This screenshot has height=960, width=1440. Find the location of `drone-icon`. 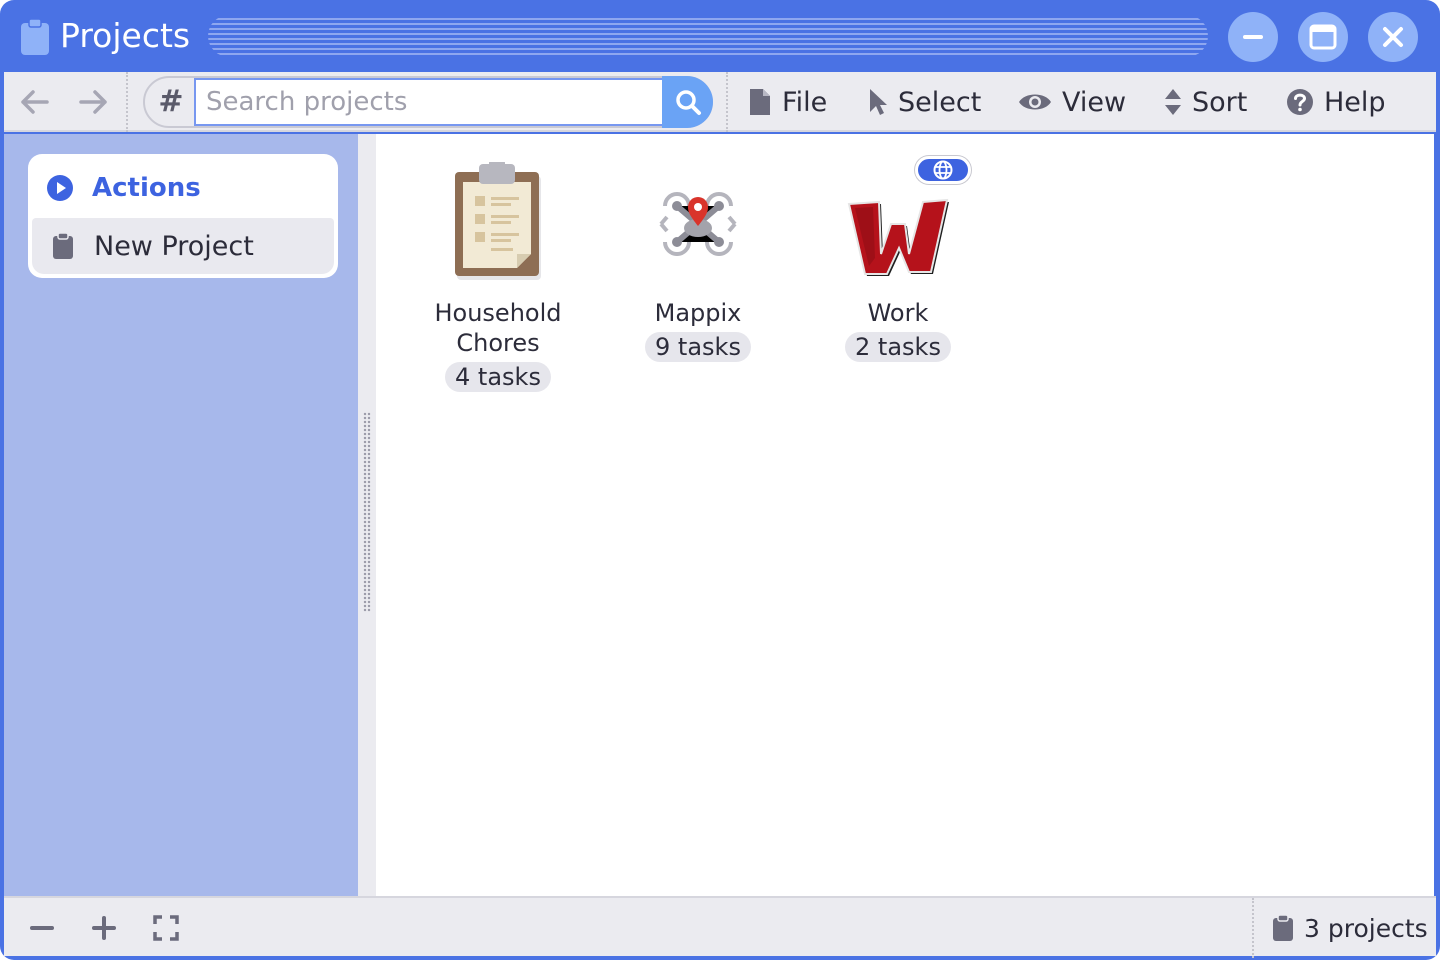

drone-icon is located at coordinates (698, 224).